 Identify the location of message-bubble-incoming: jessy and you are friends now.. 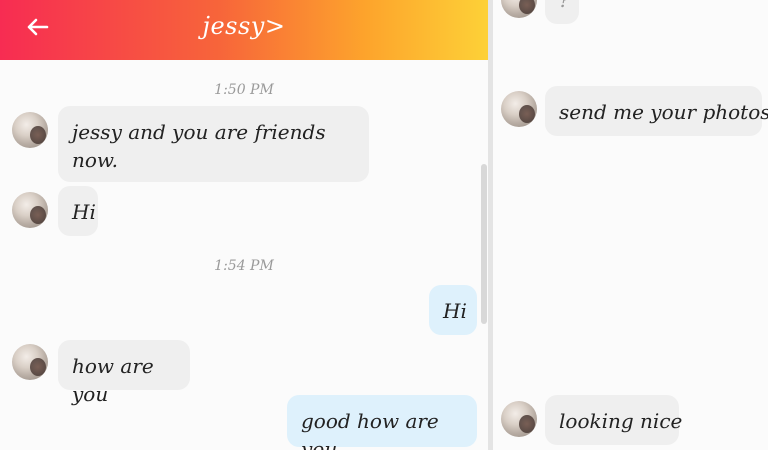
(213, 144).